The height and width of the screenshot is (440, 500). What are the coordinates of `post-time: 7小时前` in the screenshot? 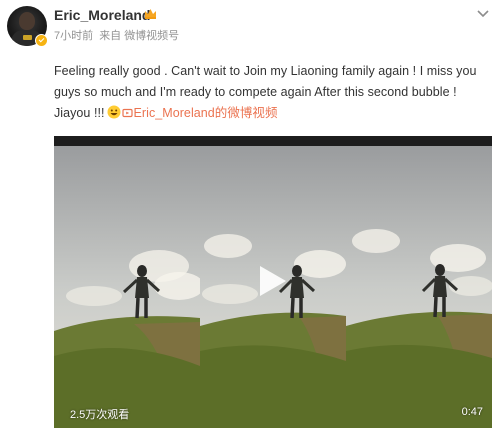 It's located at (73, 36).